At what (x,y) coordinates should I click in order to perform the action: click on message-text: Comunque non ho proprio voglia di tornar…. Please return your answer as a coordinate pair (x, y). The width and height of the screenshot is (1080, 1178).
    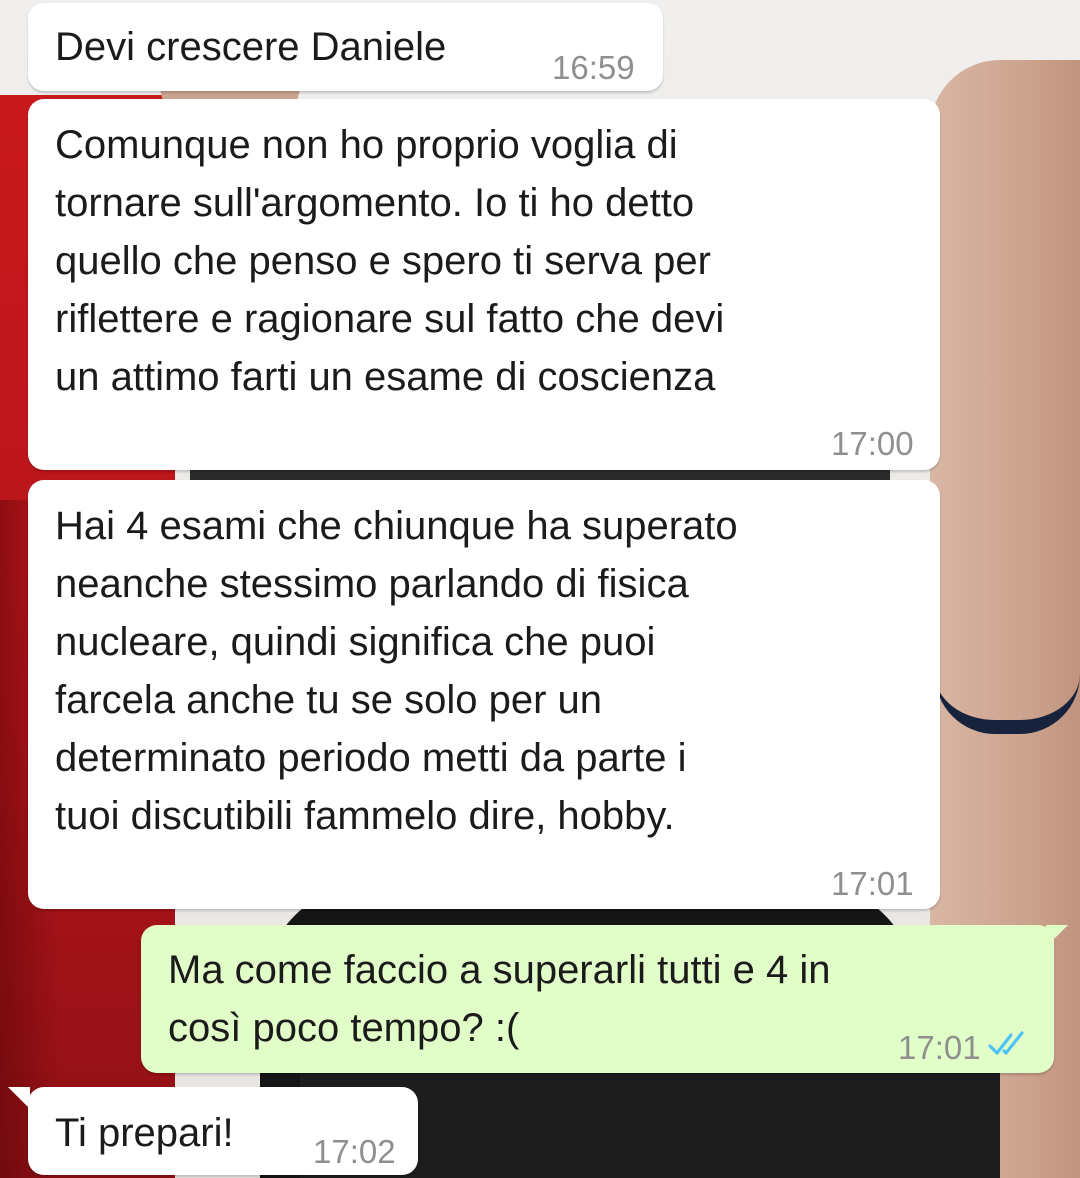
    Looking at the image, I should click on (390, 261).